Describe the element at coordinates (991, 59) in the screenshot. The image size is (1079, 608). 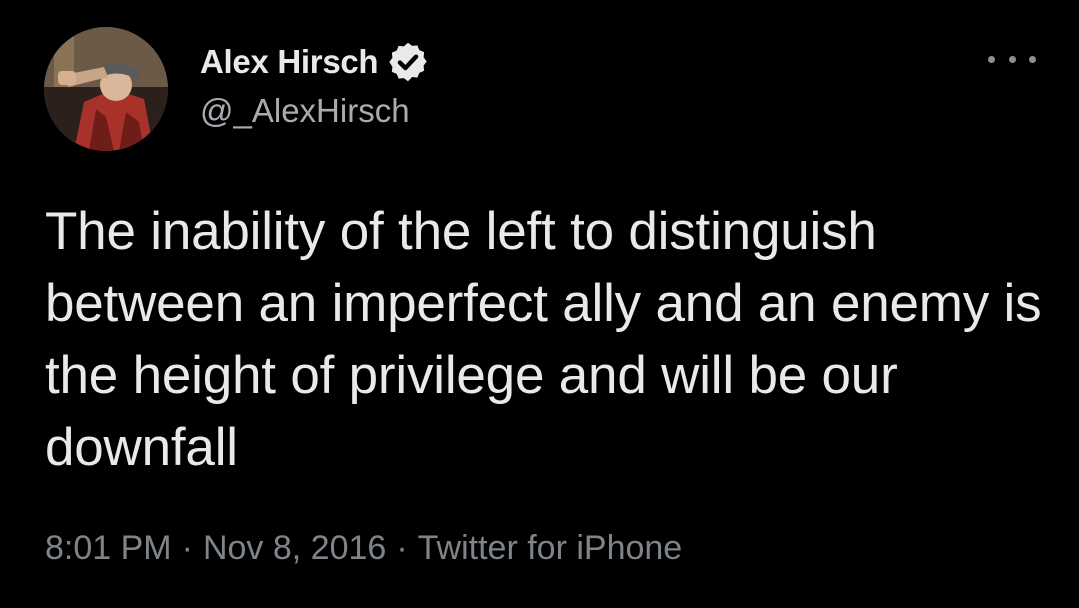
I see `more-horizontal-icon` at that location.